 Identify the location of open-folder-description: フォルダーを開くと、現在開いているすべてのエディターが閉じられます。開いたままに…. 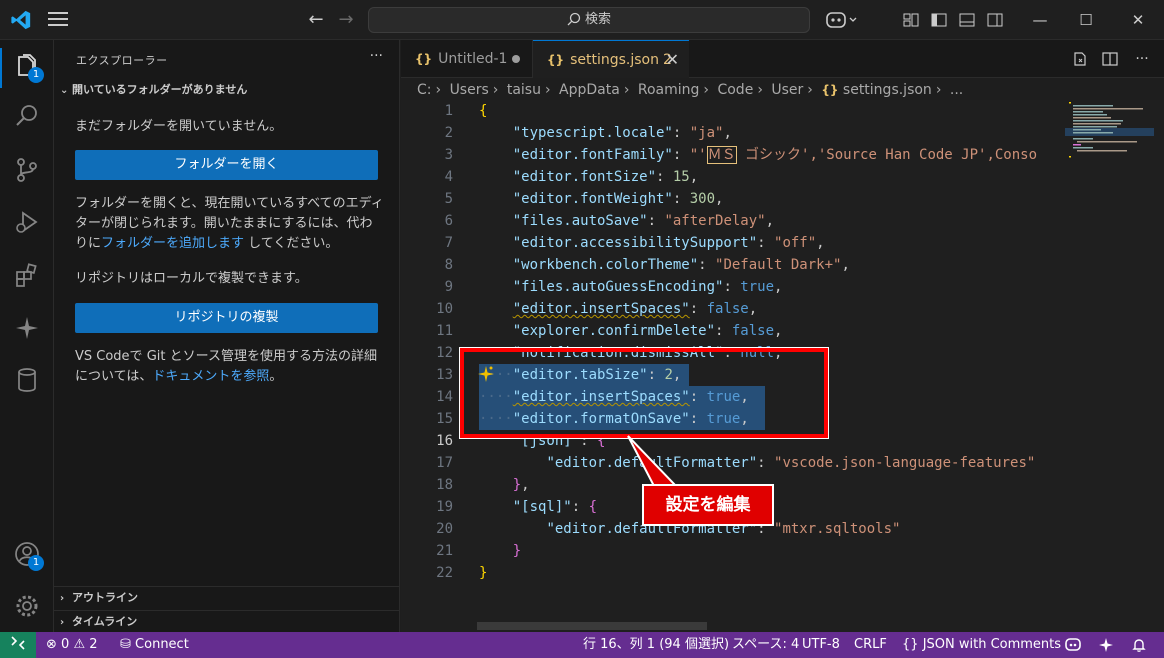
(230, 224).